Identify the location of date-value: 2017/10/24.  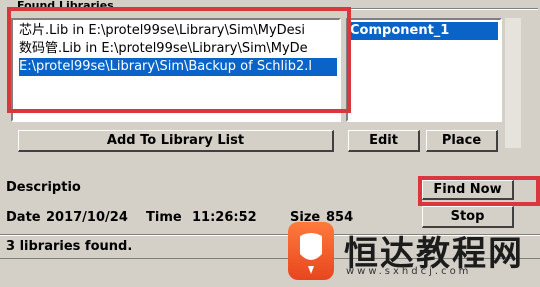
(87, 217).